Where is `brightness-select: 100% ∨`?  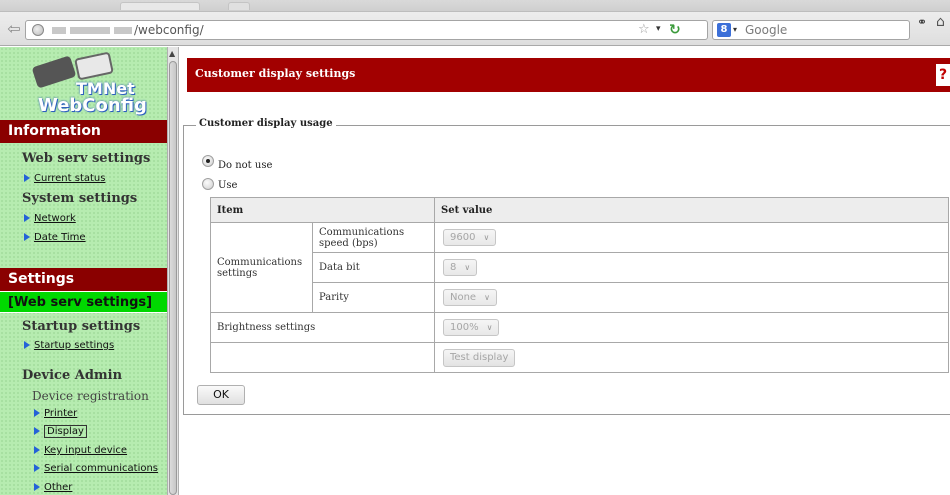 brightness-select: 100% ∨ is located at coordinates (471, 327).